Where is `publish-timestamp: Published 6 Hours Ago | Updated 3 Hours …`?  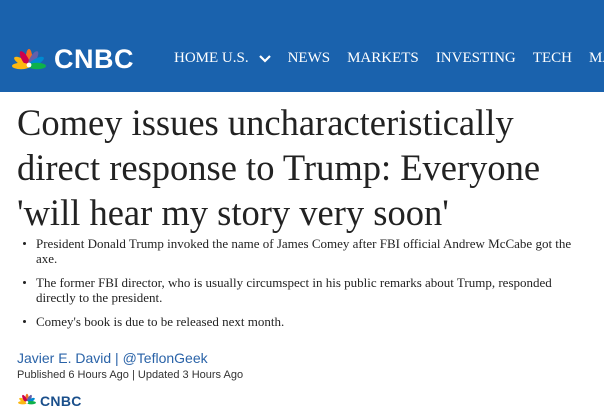 publish-timestamp: Published 6 Hours Ago | Updated 3 Hours … is located at coordinates (130, 375).